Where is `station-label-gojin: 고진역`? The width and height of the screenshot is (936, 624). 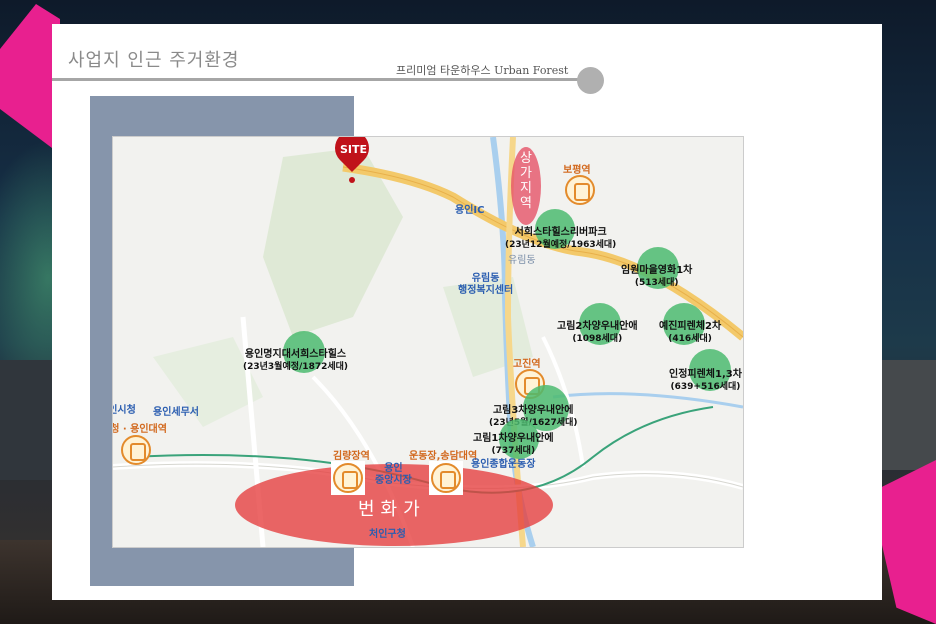
station-label-gojin: 고진역 is located at coordinates (527, 364).